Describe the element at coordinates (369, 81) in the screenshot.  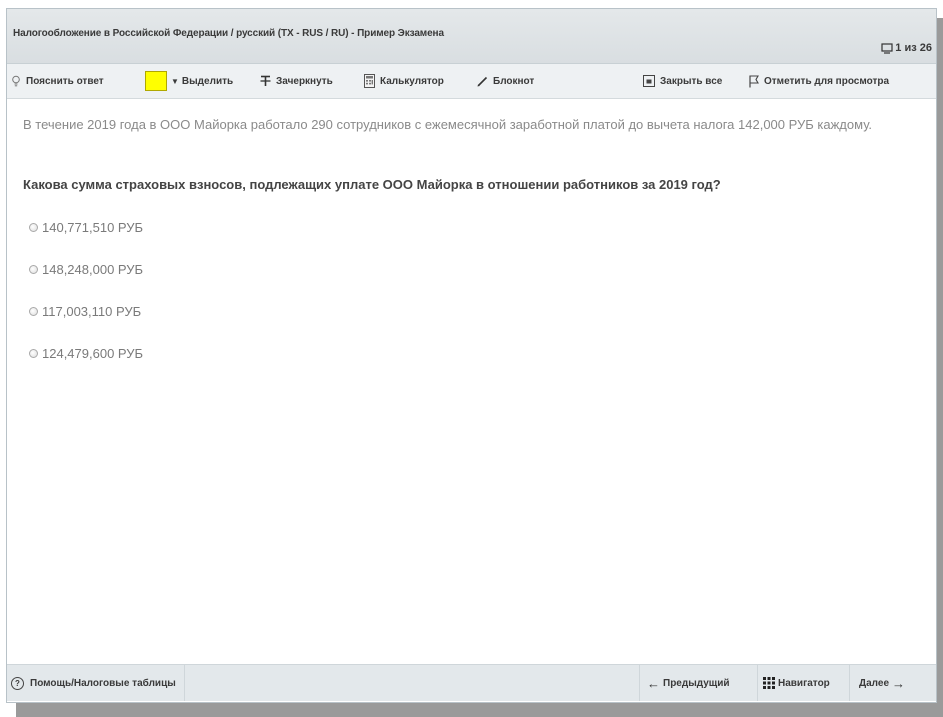
I see `calculator-icon` at that location.